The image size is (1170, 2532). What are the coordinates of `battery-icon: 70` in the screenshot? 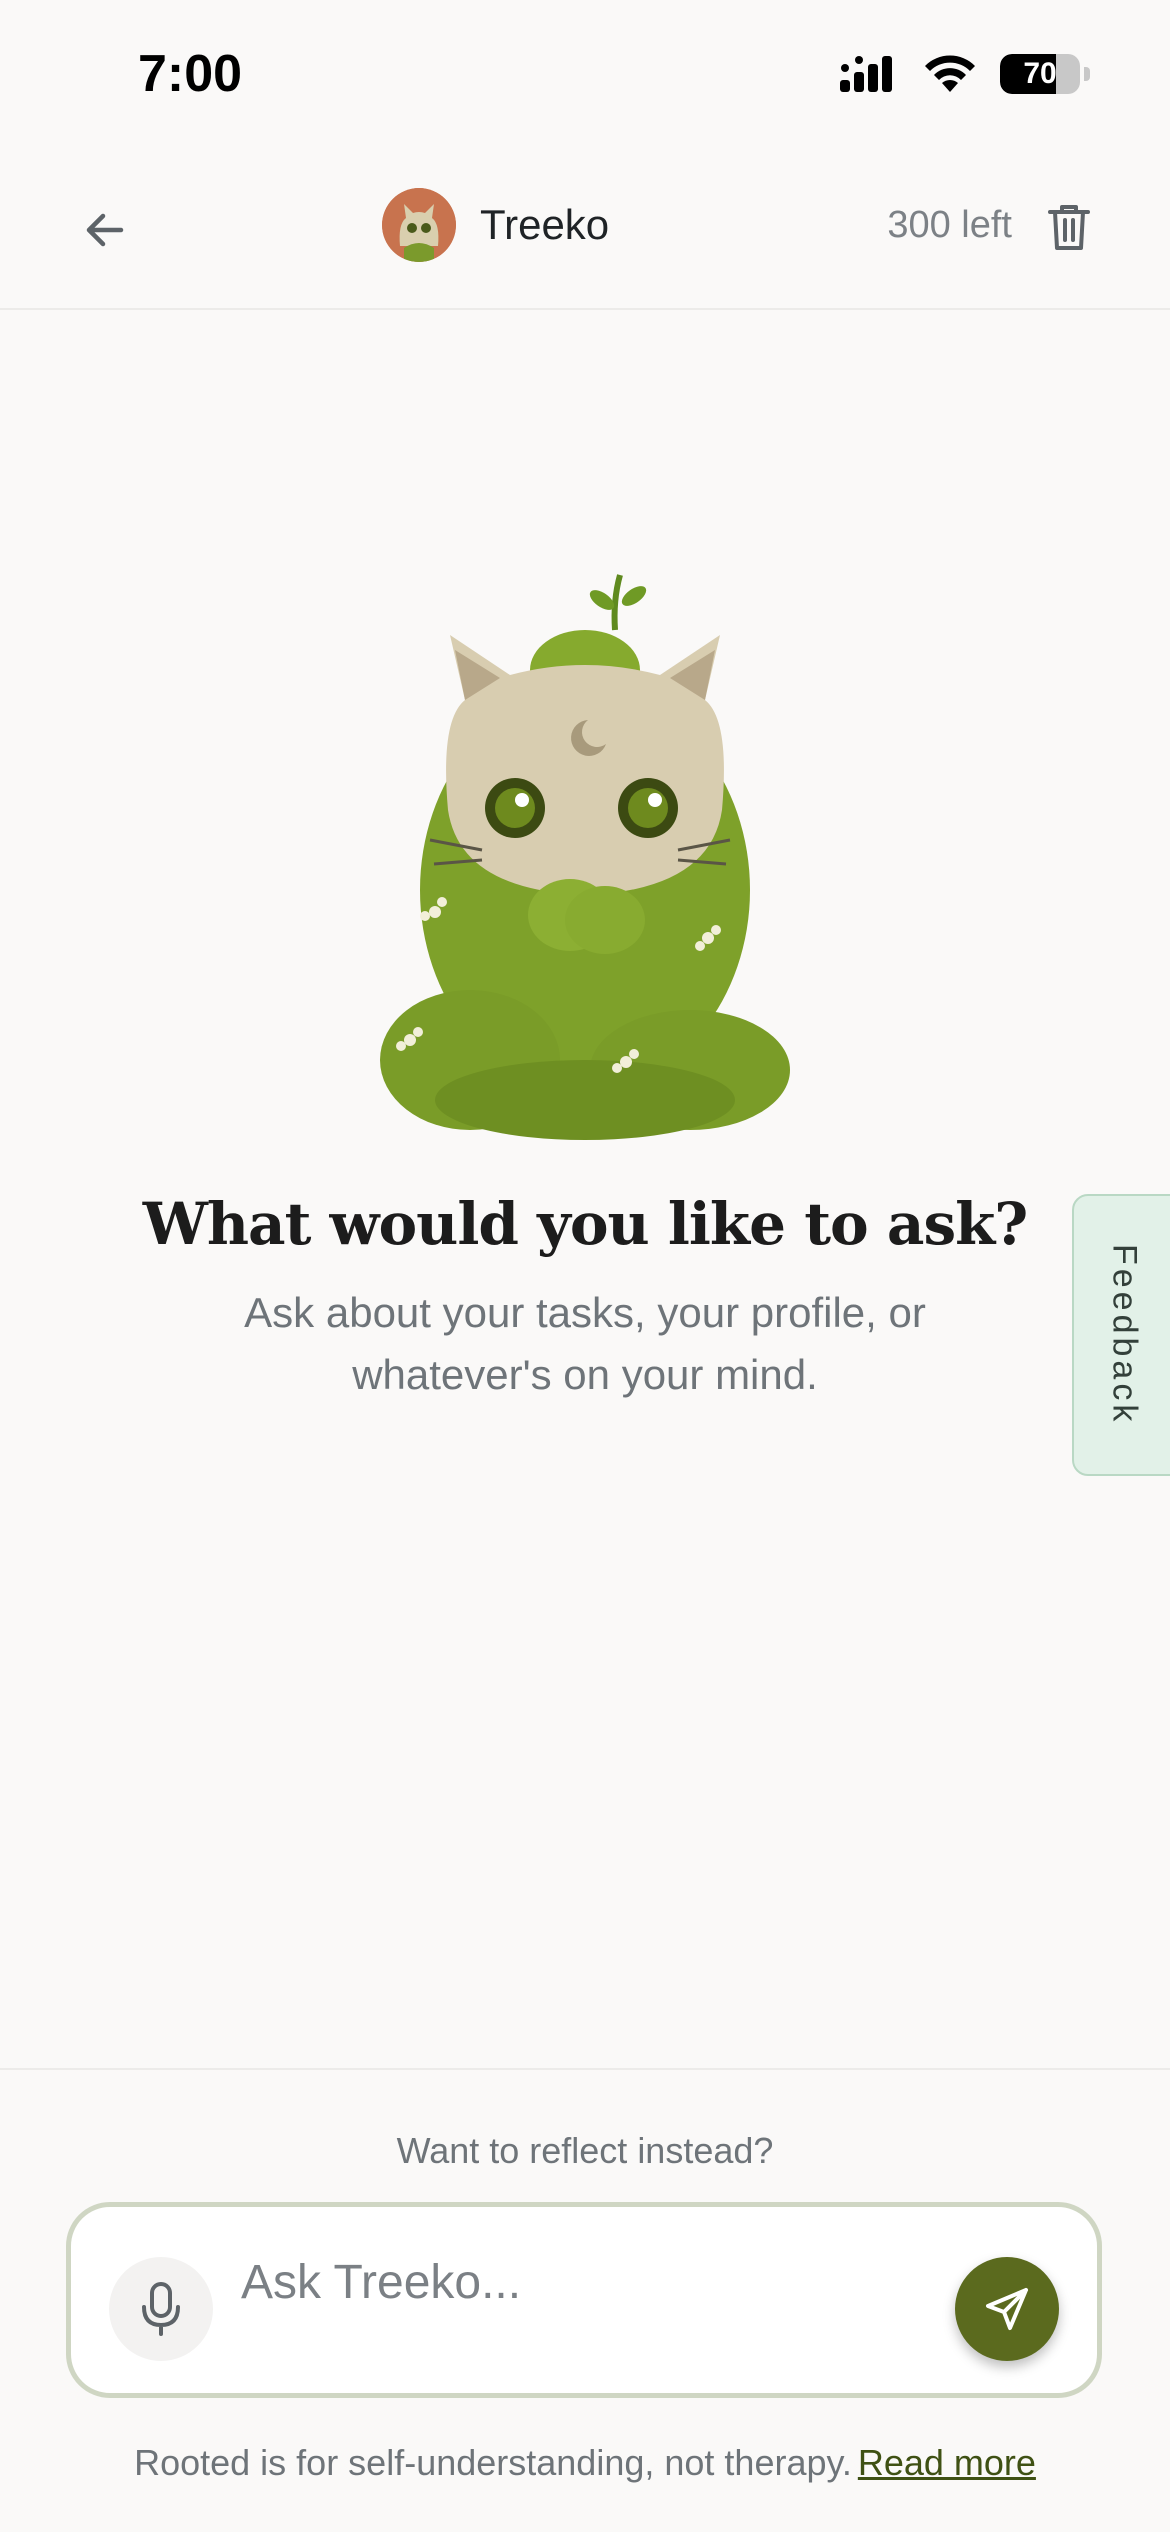 It's located at (1040, 74).